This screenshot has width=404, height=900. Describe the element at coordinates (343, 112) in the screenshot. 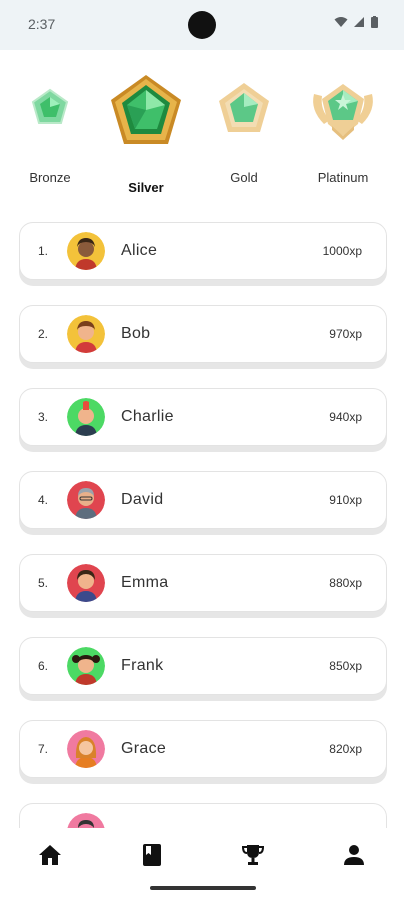

I see `platinum-gem-icon` at that location.